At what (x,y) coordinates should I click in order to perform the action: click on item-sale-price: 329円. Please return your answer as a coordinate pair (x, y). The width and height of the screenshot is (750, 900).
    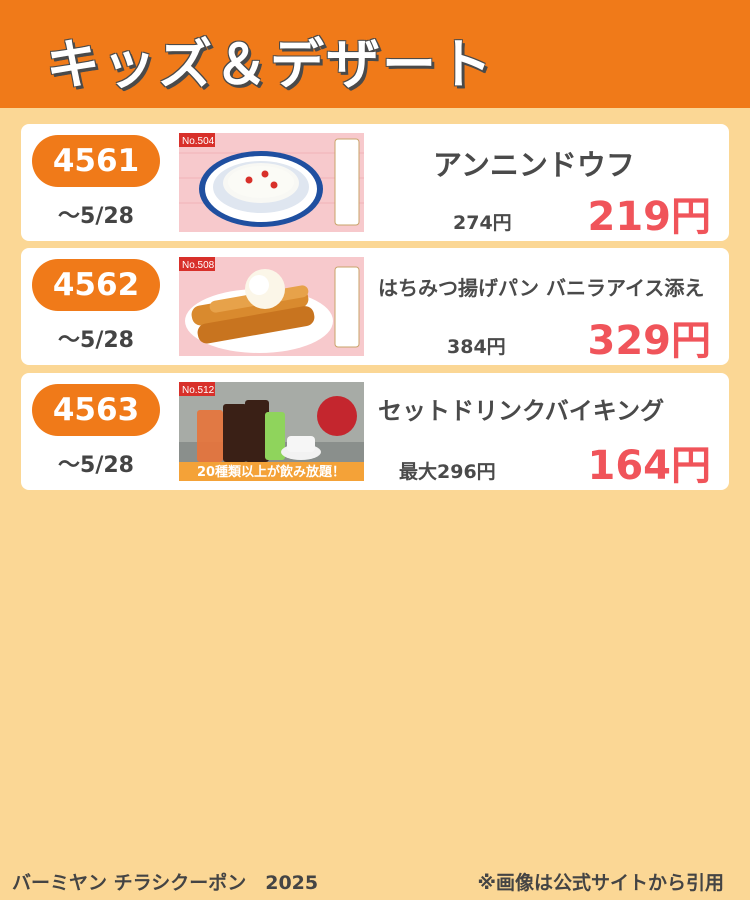
    Looking at the image, I should click on (649, 341).